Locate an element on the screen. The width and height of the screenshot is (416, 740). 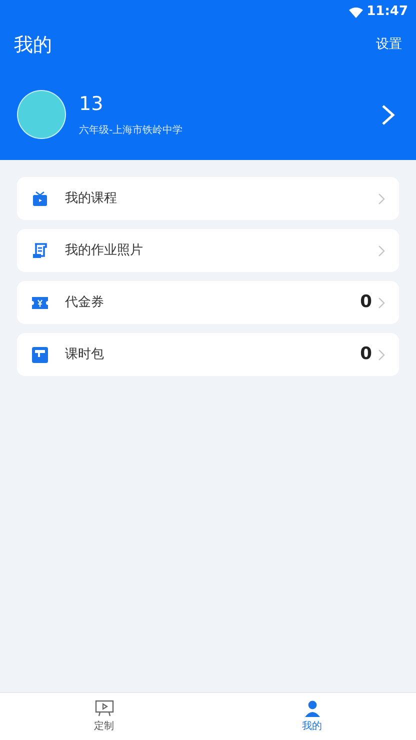
box-icon is located at coordinates (40, 354).